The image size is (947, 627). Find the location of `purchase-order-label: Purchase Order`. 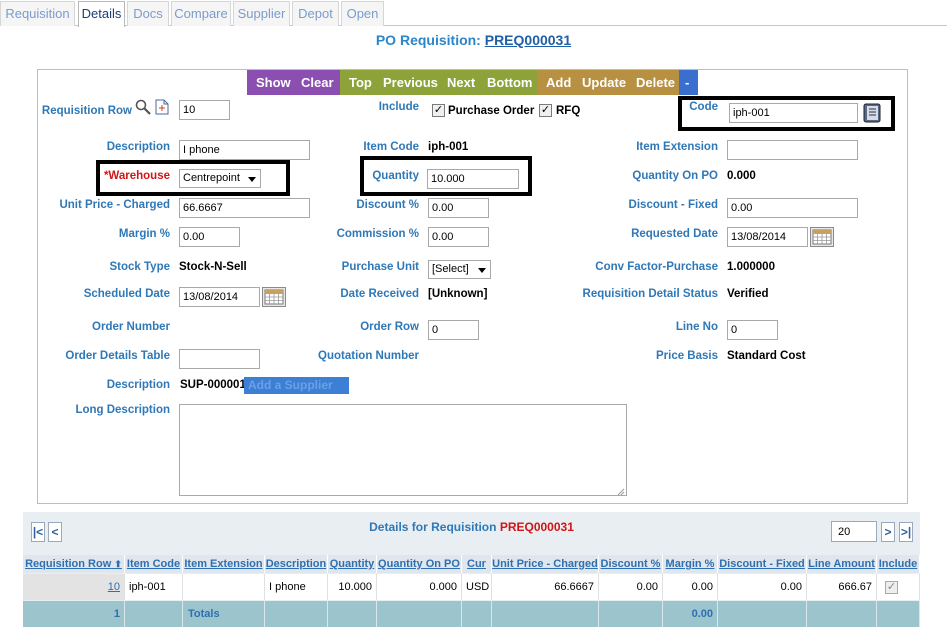

purchase-order-label: Purchase Order is located at coordinates (491, 111).